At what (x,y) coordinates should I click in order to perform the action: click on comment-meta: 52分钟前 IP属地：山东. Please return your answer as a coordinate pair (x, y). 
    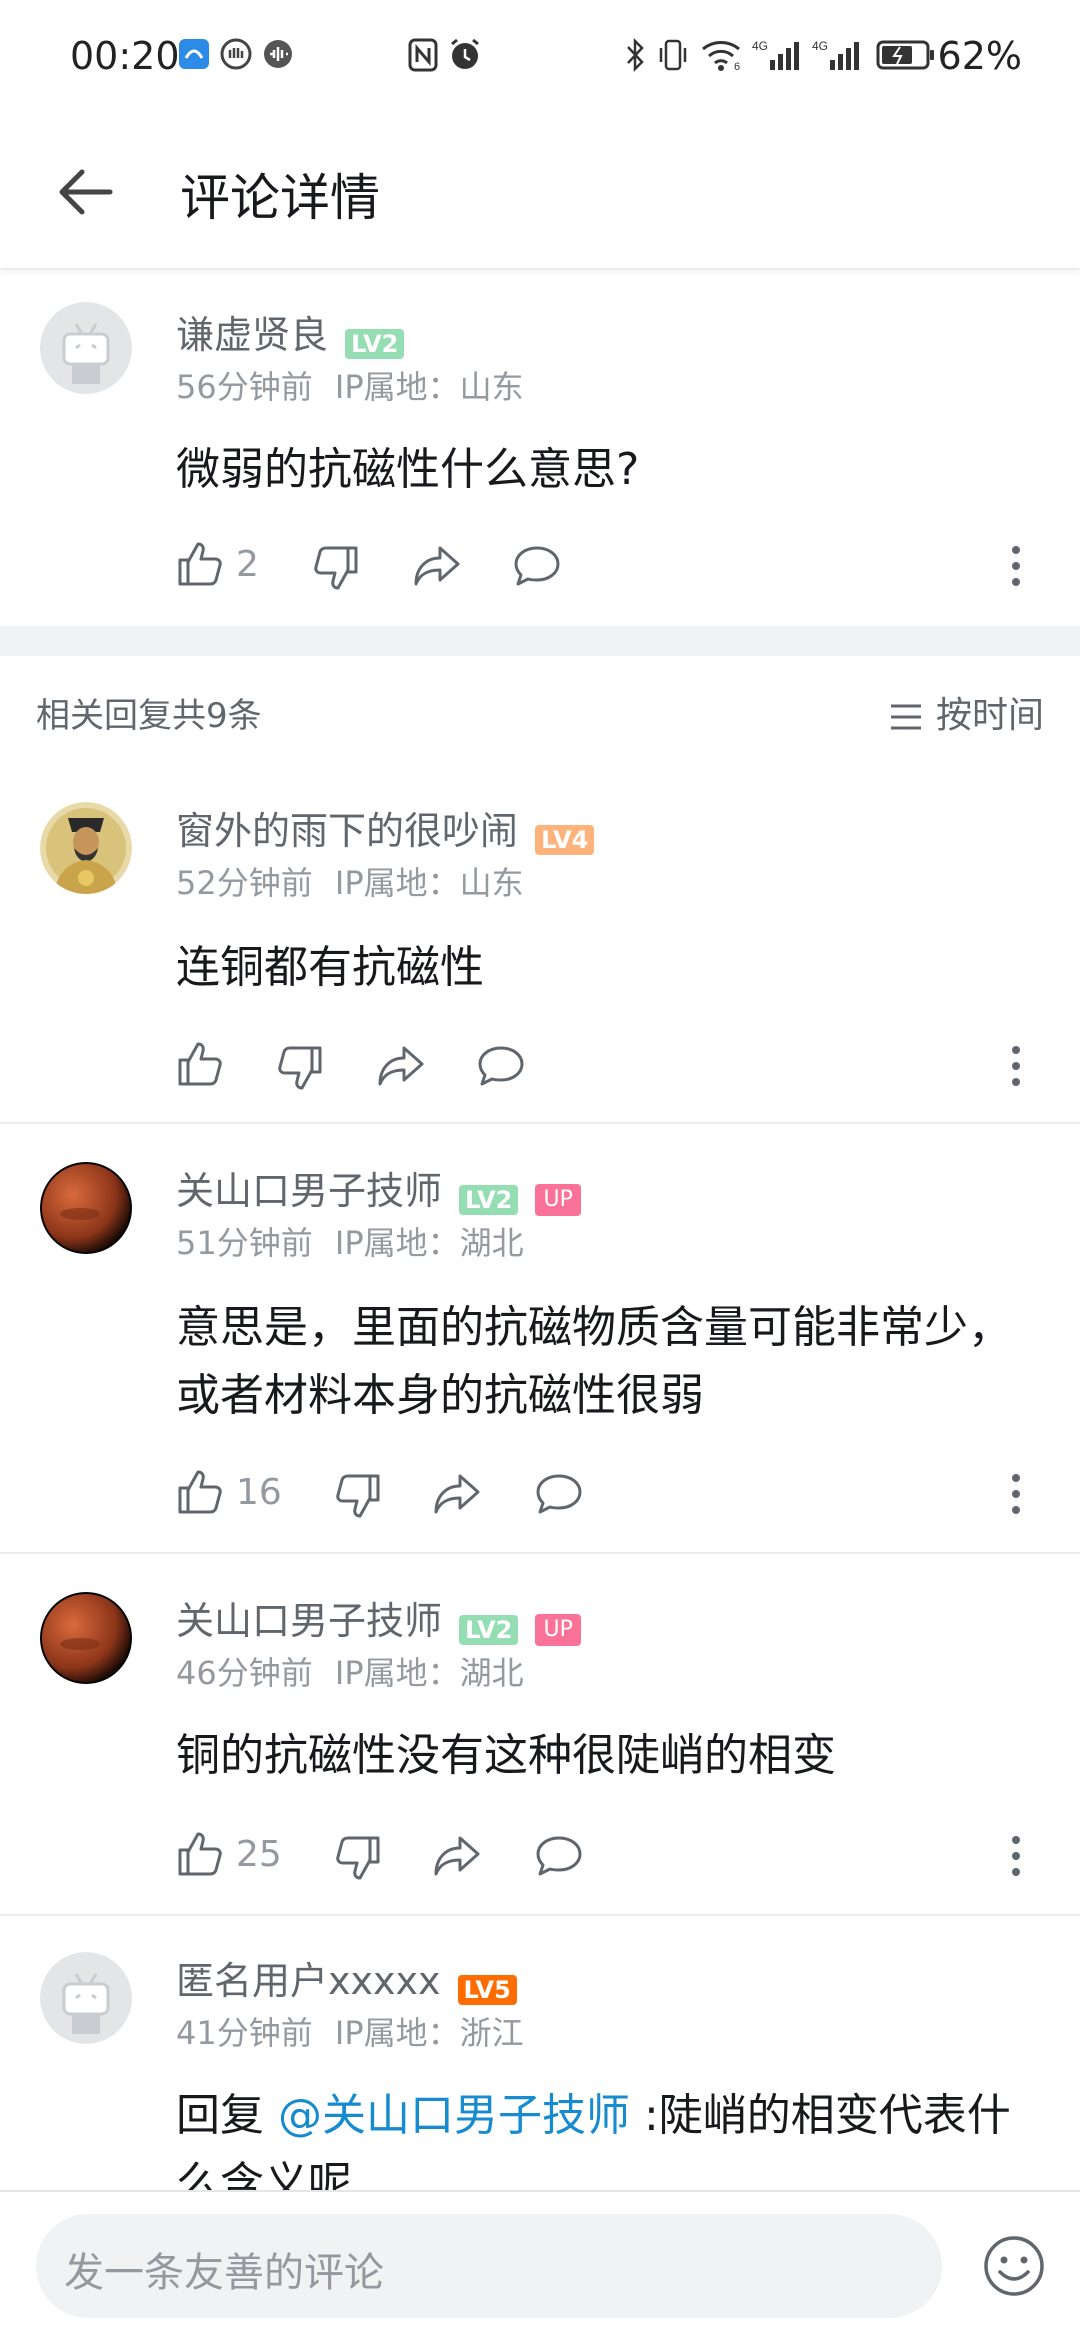
    Looking at the image, I should click on (350, 881).